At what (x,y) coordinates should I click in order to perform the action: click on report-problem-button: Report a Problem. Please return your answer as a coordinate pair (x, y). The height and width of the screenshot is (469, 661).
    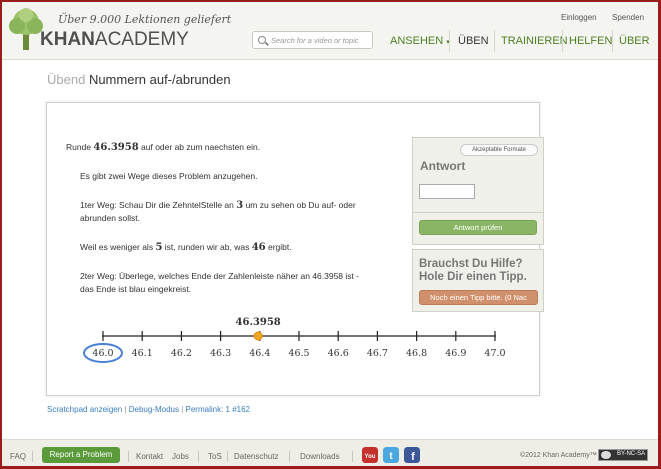
    Looking at the image, I should click on (81, 455).